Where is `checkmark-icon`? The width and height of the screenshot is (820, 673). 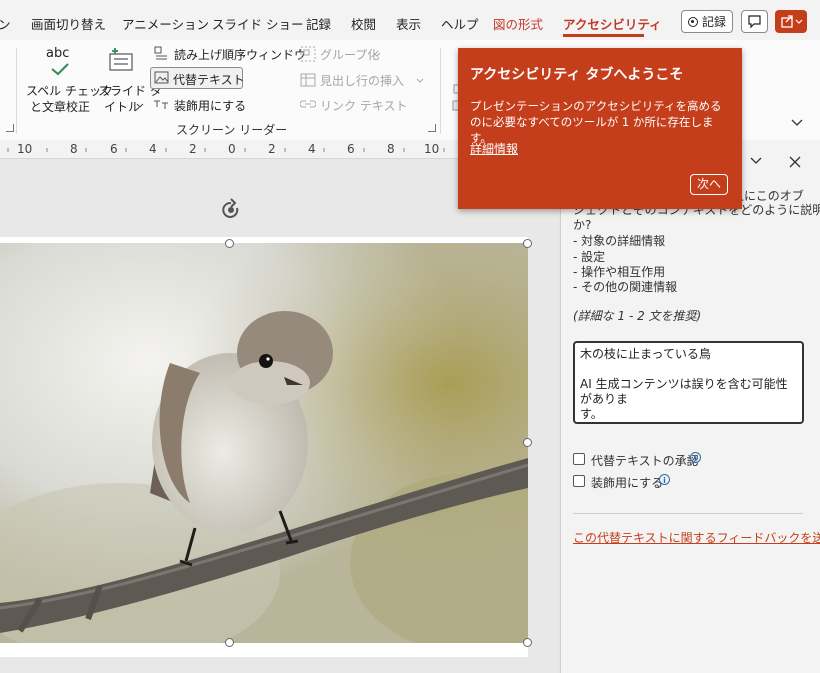
checkmark-icon is located at coordinates (60, 69).